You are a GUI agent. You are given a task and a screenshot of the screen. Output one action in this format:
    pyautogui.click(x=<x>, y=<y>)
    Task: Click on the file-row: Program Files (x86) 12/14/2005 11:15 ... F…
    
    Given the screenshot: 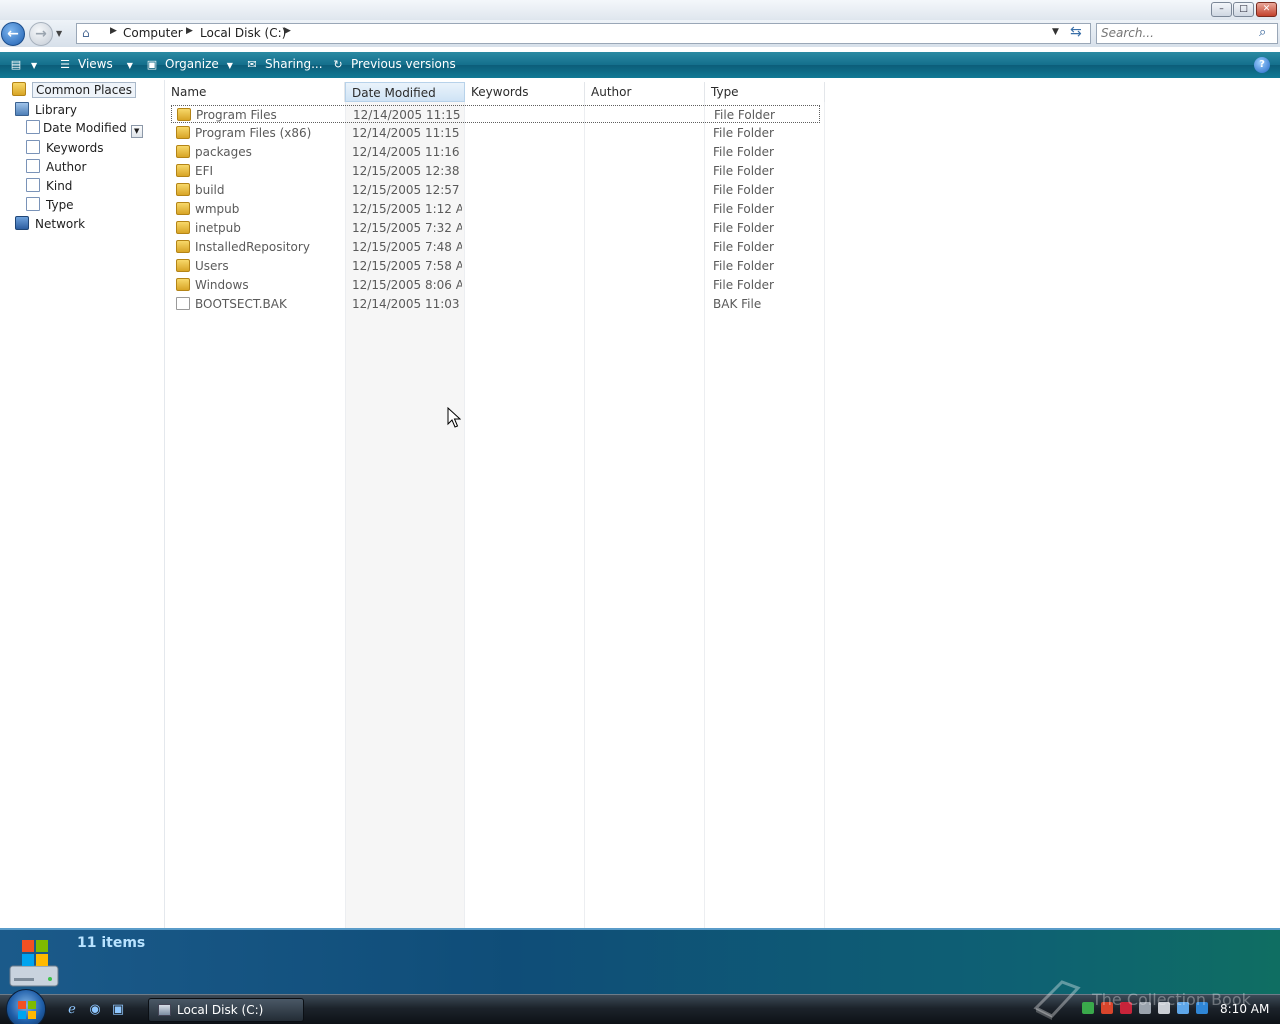 What is the action you would take?
    pyautogui.click(x=495, y=133)
    